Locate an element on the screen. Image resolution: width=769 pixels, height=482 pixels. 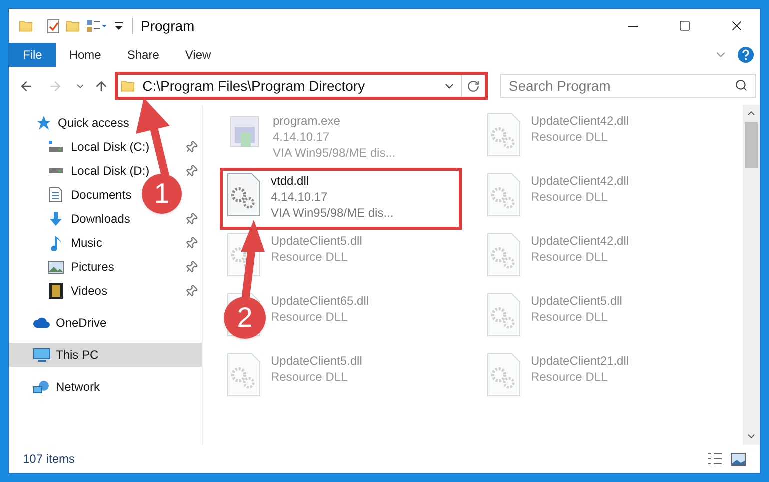
nav-label: Network is located at coordinates (78, 387).